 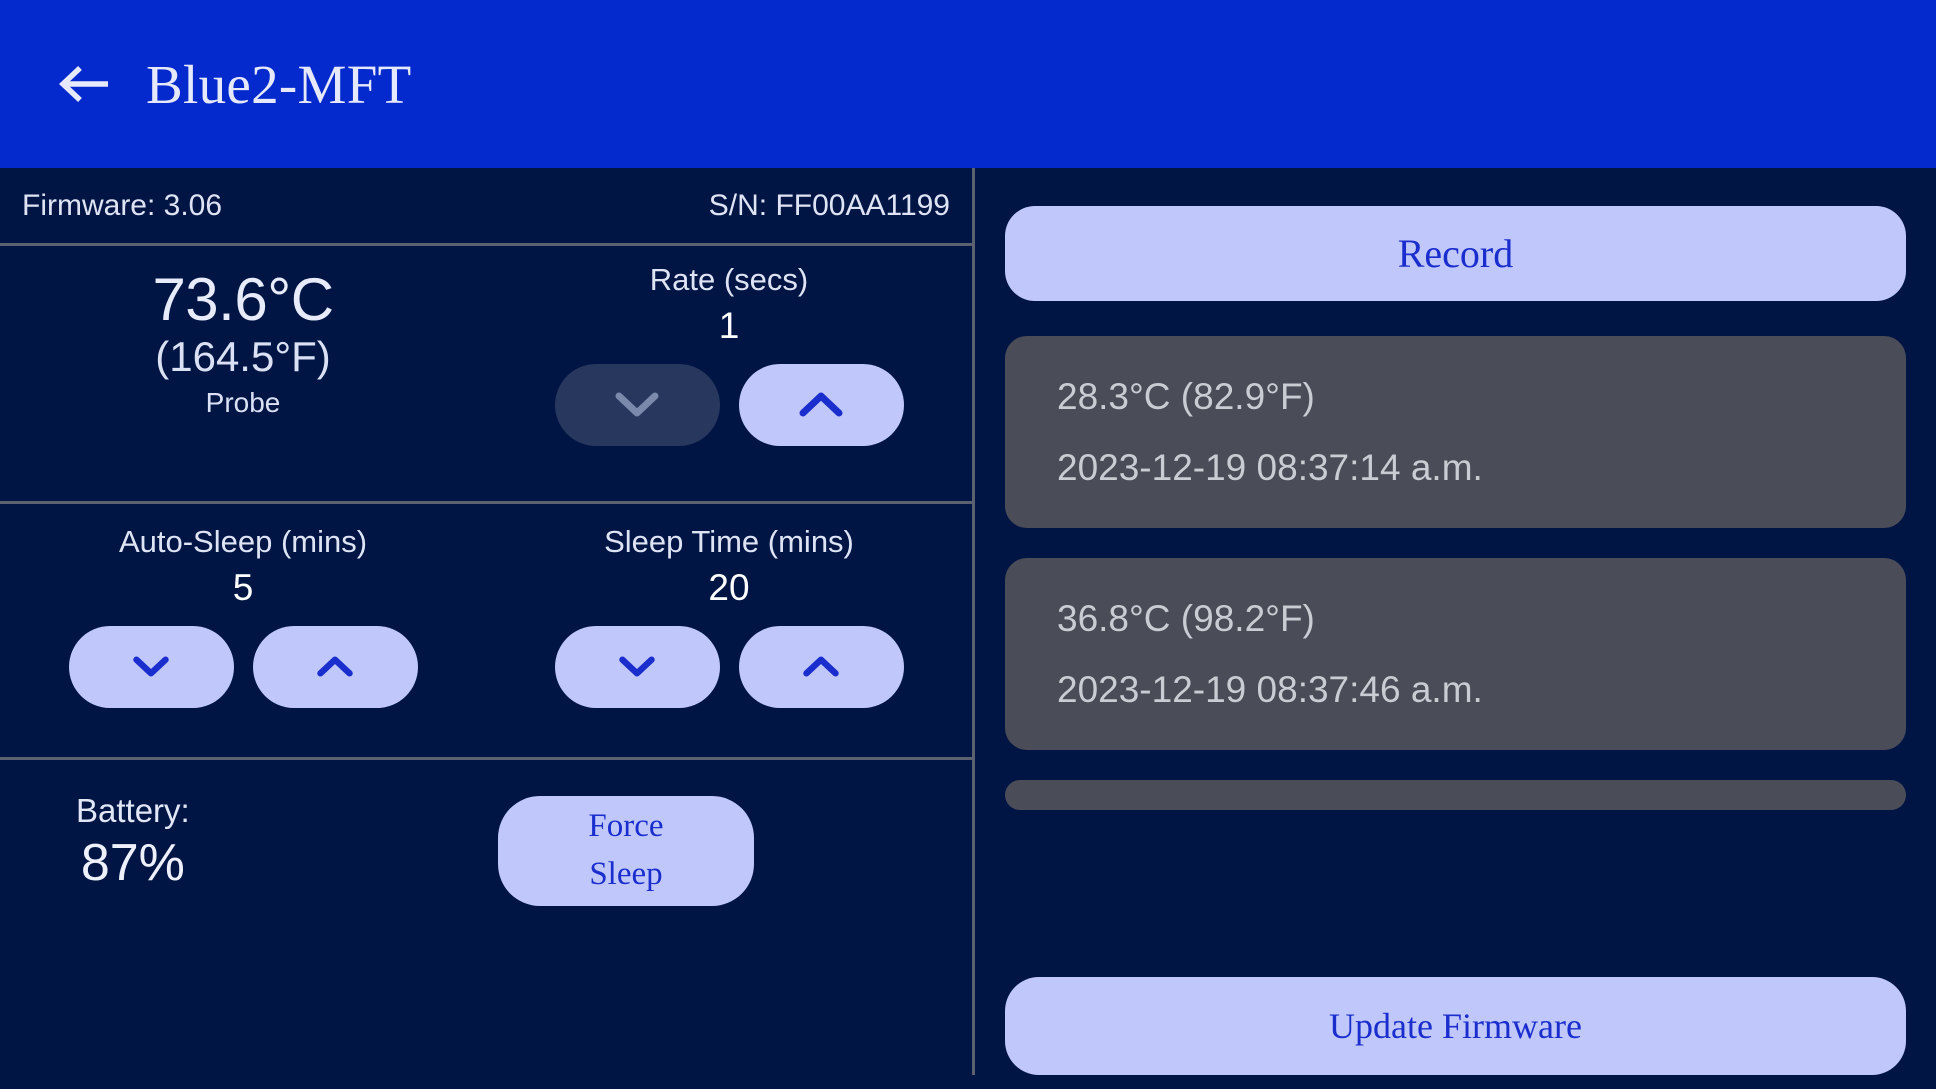 What do you see at coordinates (279, 84) in the screenshot?
I see `page-title: Blue2-MFT` at bounding box center [279, 84].